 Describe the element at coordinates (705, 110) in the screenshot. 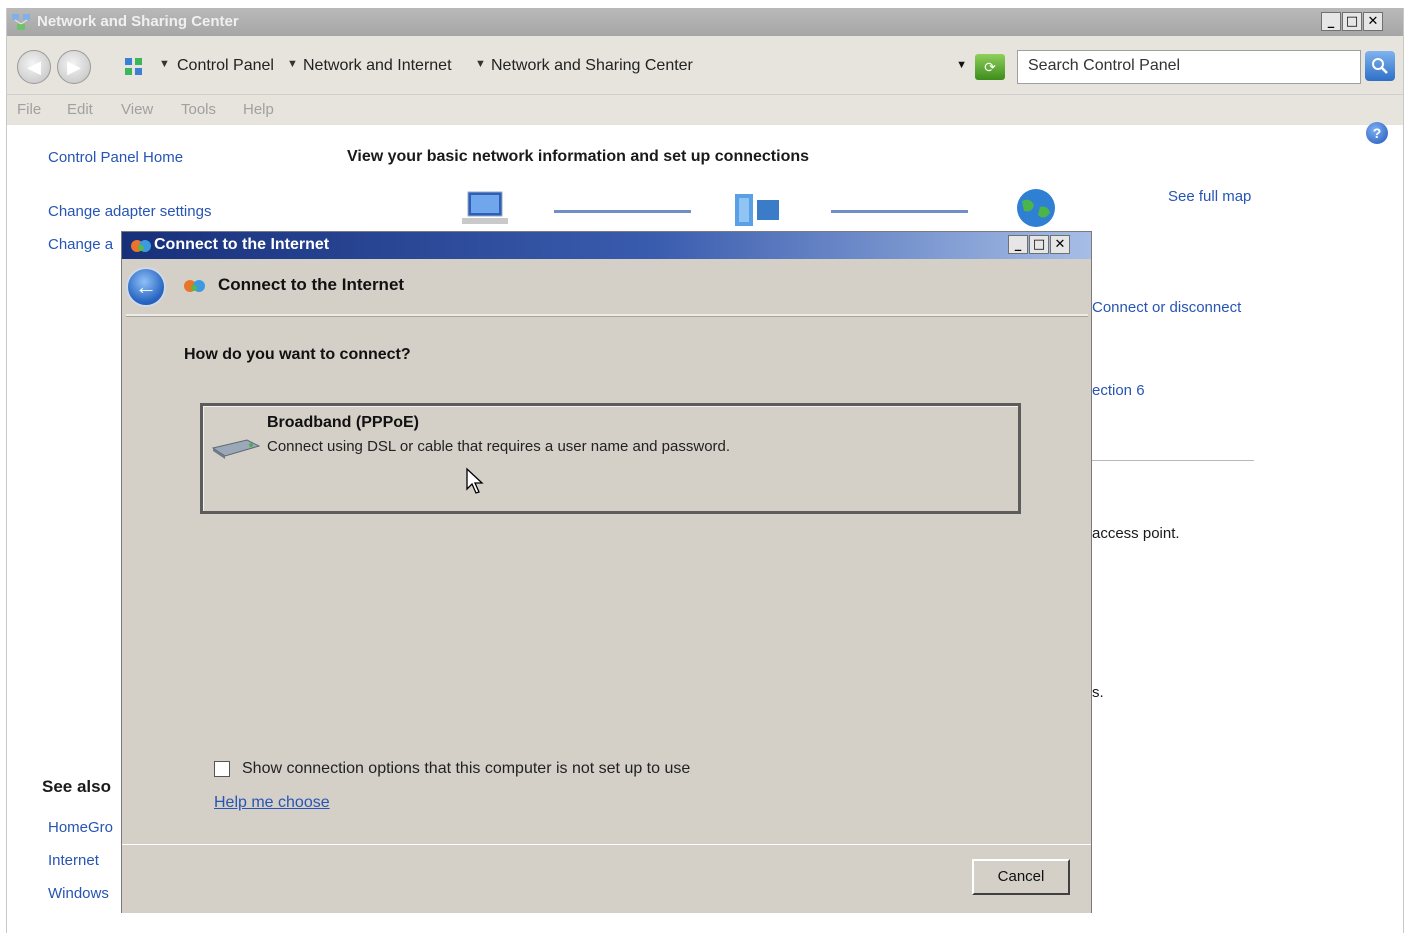

I see `menu-bar: File Edit View Tools Help` at that location.